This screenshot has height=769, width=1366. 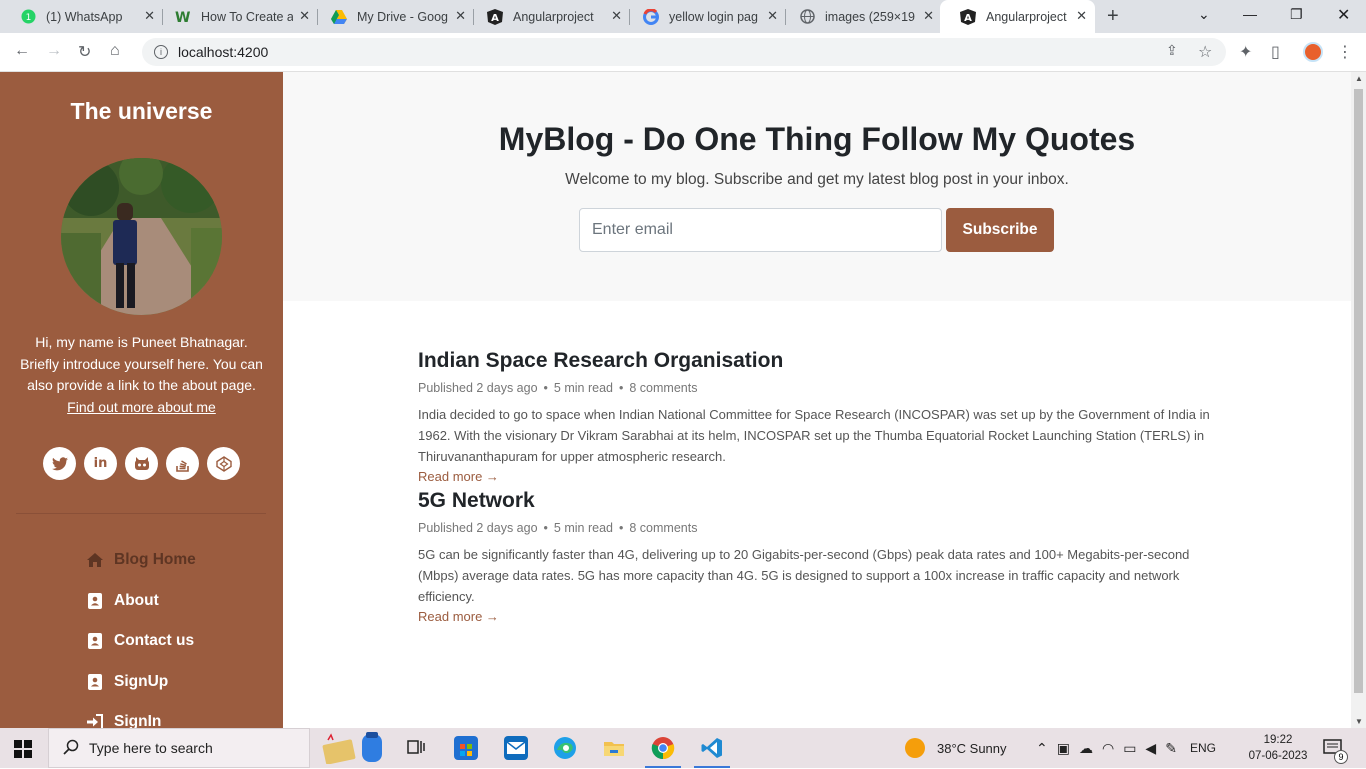 What do you see at coordinates (807, 17) in the screenshot?
I see `globe-icon` at bounding box center [807, 17].